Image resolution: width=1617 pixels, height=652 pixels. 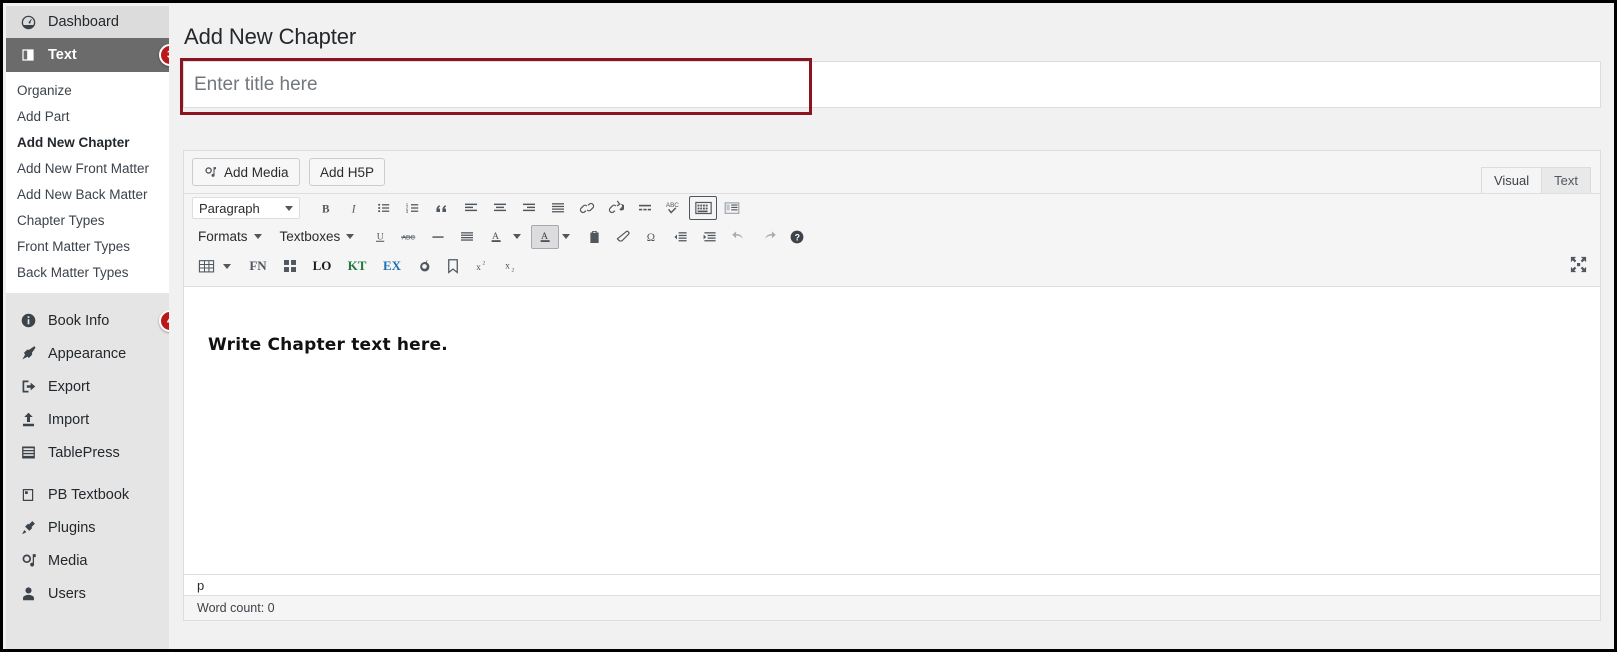 I want to click on table-grid-icon, so click(x=206, y=266).